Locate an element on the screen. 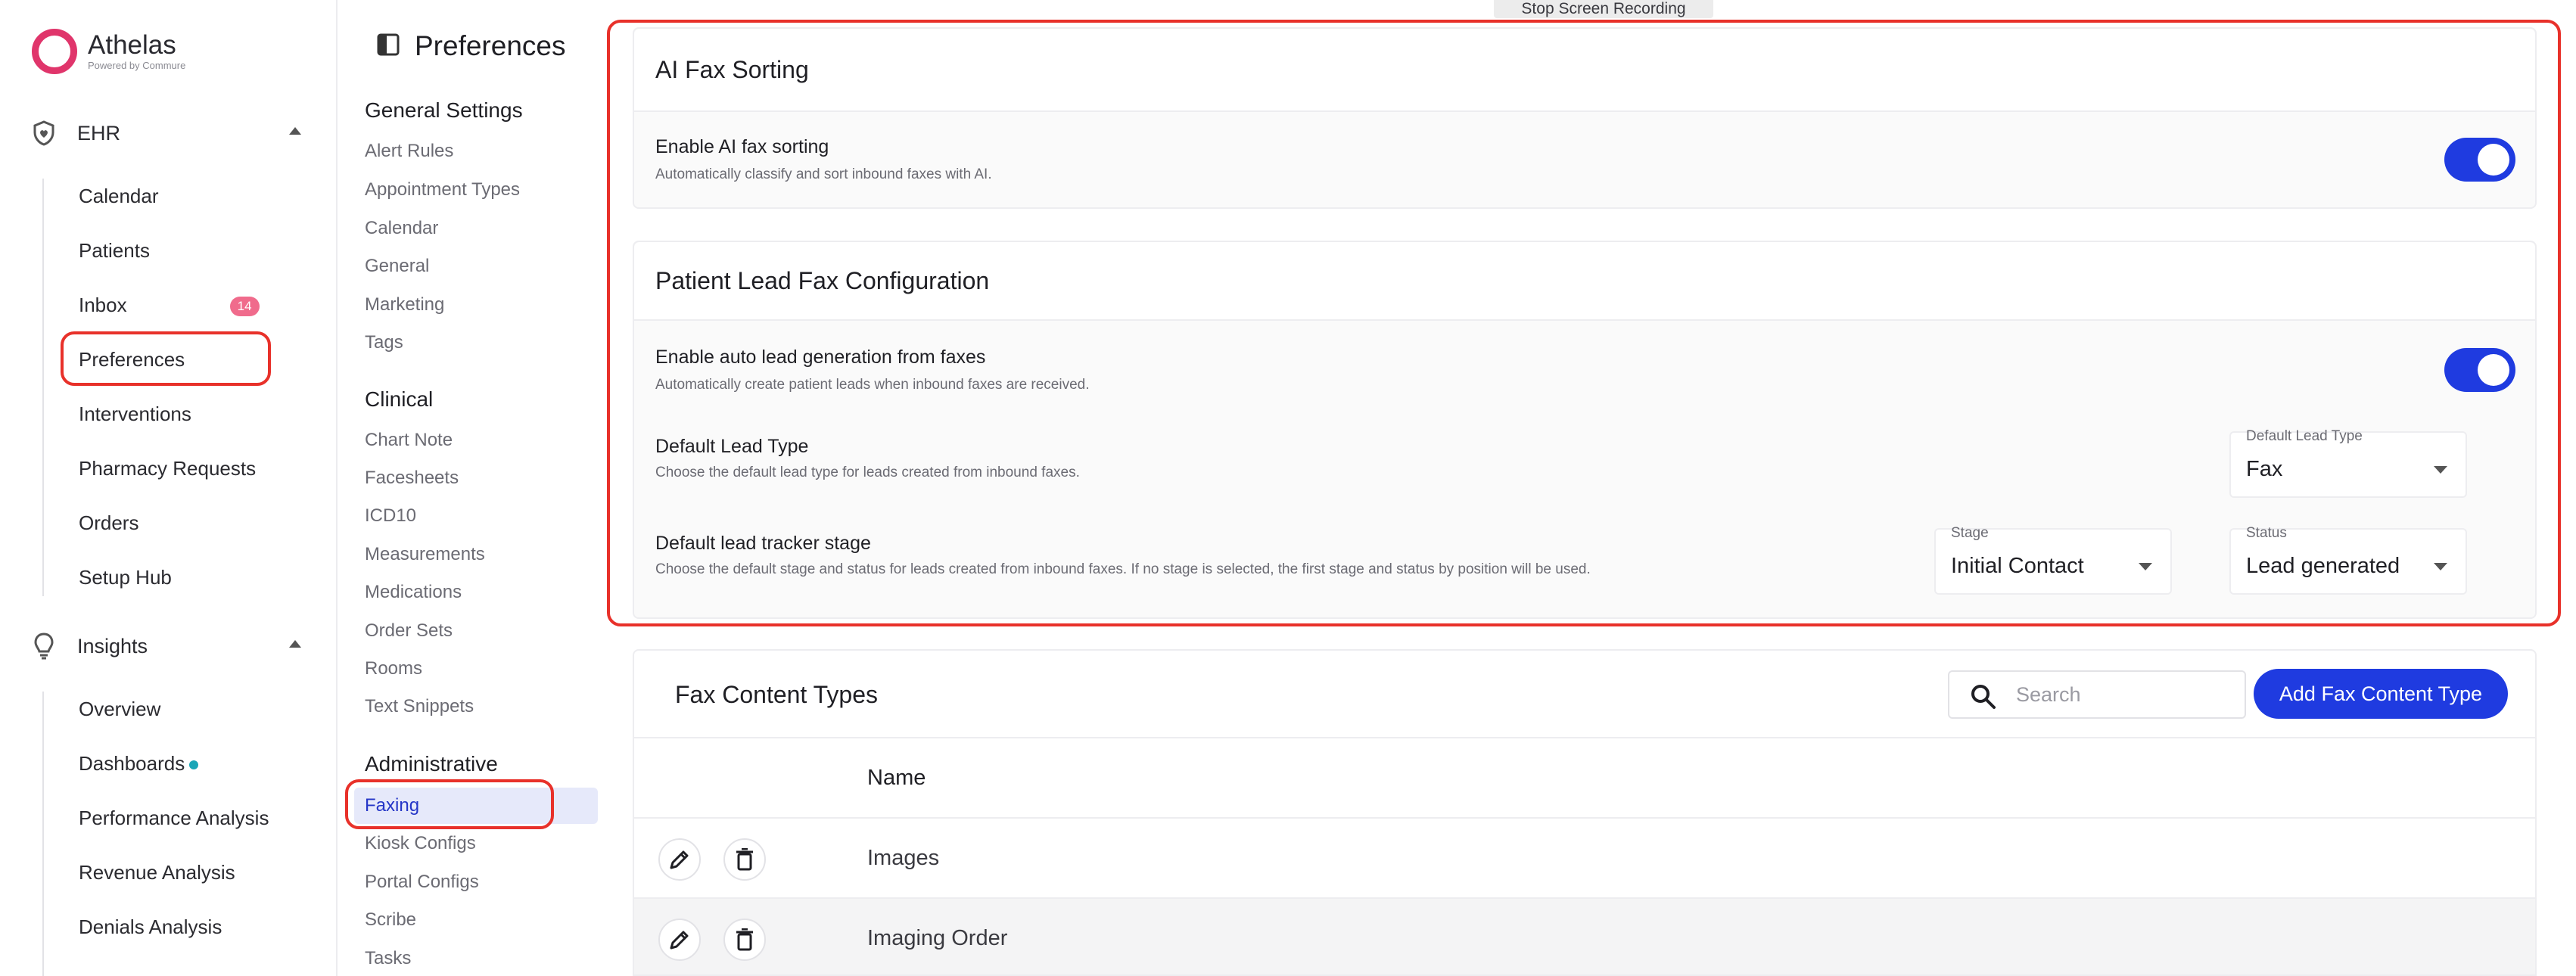 This screenshot has width=2576, height=976. stop-recording-indicator: Stop Screen Recording is located at coordinates (1603, 9).